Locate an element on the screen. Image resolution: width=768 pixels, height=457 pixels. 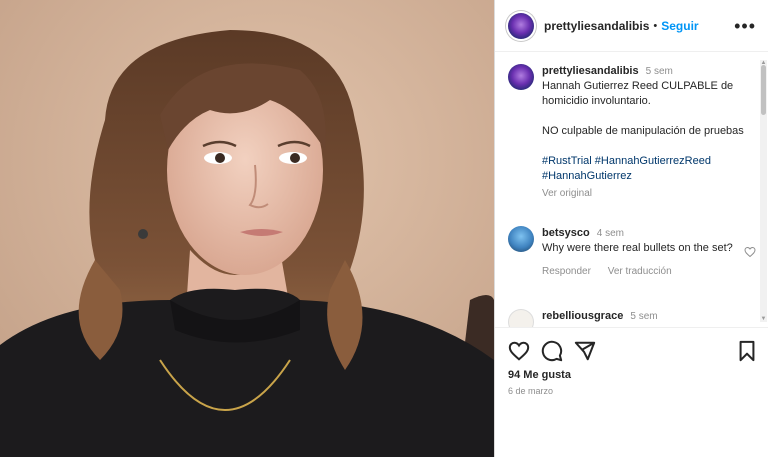
commenter-username: rebelliousgrace is located at coordinates (582, 316).